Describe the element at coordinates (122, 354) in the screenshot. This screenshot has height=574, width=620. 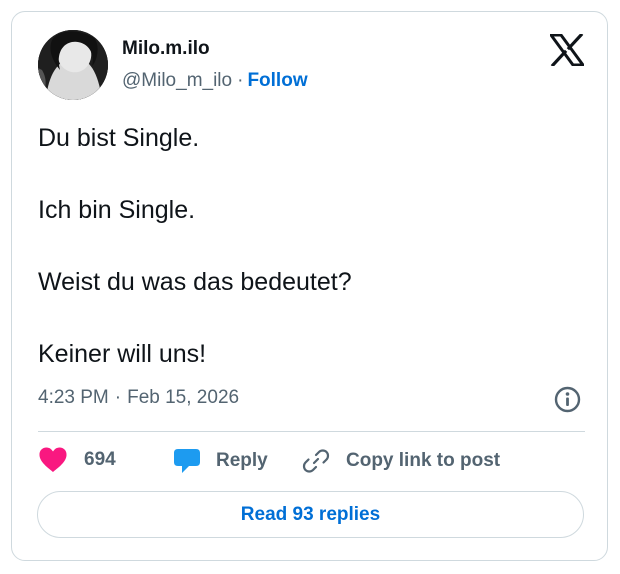
I see `tweet-paragraph: Keiner will uns!` at that location.